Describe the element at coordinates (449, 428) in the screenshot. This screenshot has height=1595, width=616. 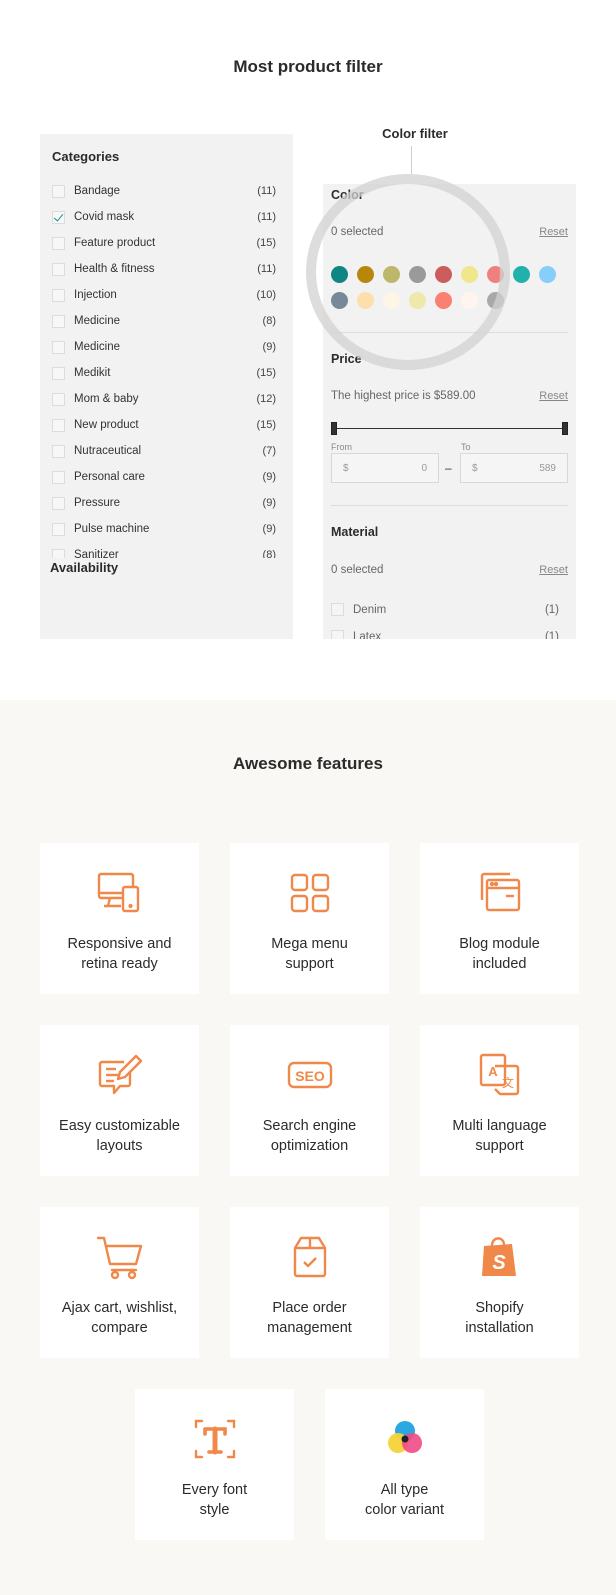
I see `price-slider-track` at that location.